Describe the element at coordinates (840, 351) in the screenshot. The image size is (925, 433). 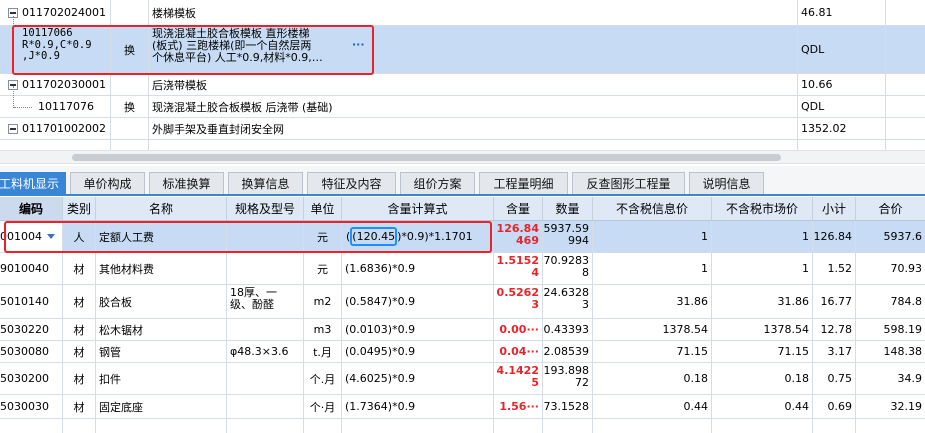
I see `cell-subtotal: 3.17` at that location.